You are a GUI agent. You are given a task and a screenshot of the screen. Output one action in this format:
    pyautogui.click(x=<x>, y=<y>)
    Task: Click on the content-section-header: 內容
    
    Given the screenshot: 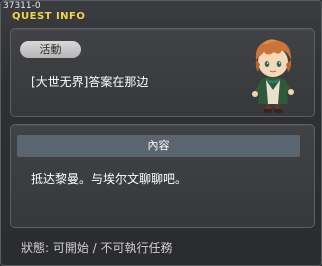 What is the action you would take?
    pyautogui.click(x=158, y=146)
    